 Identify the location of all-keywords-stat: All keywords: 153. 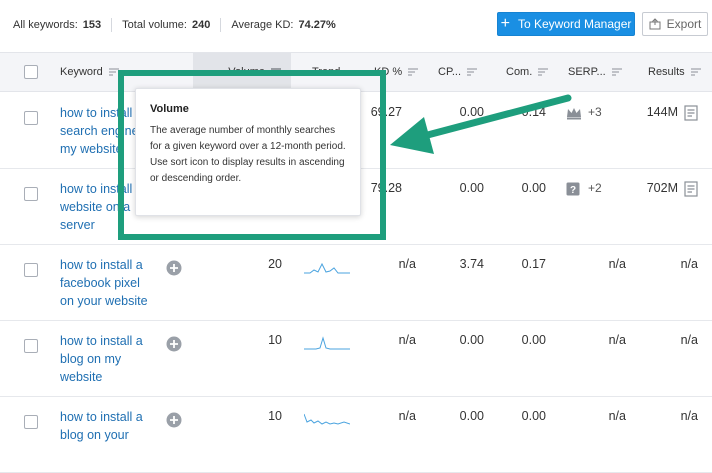
(57, 25).